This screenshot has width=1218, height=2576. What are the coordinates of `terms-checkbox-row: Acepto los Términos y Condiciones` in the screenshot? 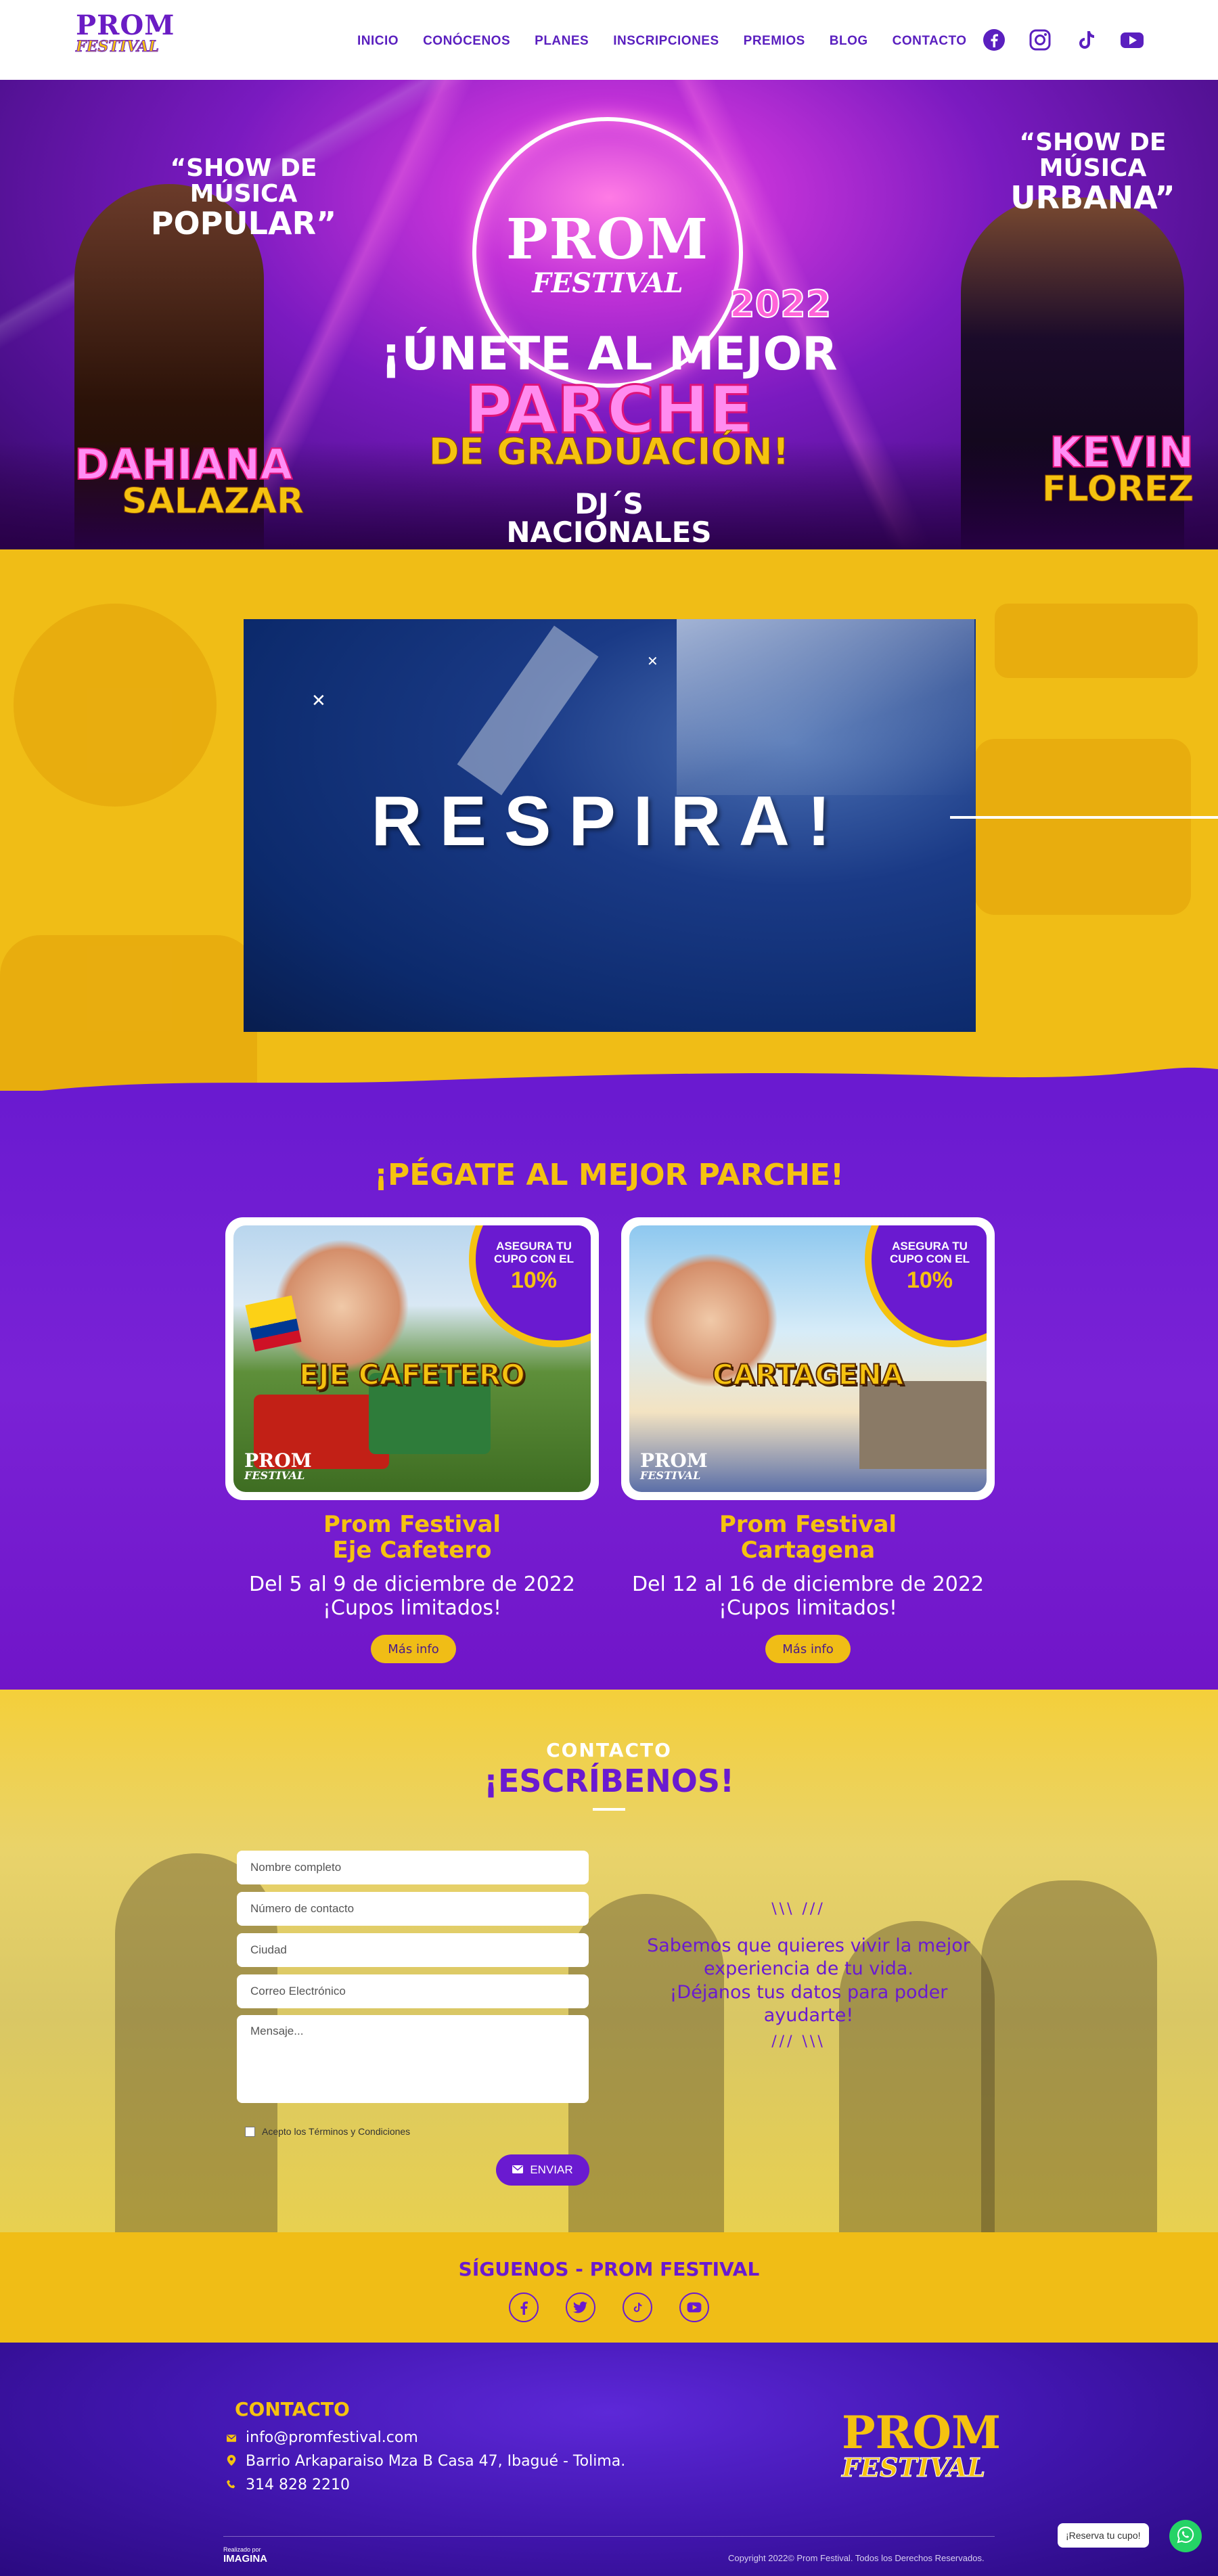 It's located at (327, 2131).